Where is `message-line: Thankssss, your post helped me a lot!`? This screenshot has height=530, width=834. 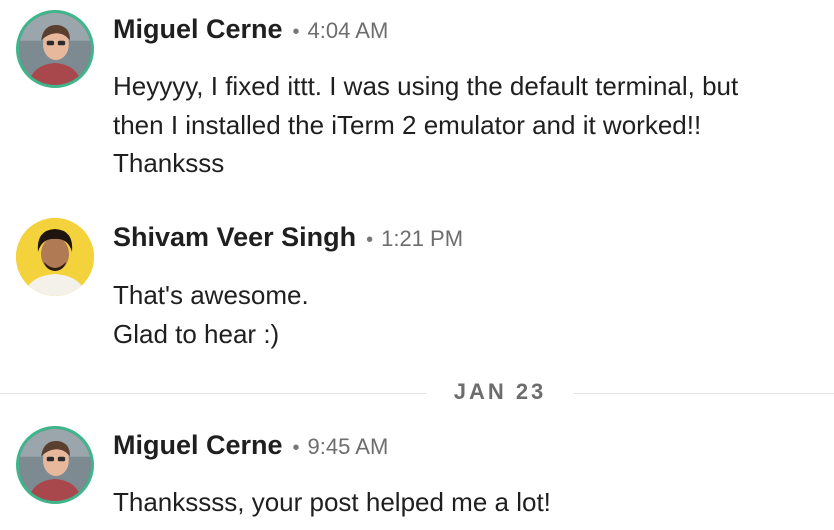 message-line: Thankssss, your post helped me a lot! is located at coordinates (332, 502).